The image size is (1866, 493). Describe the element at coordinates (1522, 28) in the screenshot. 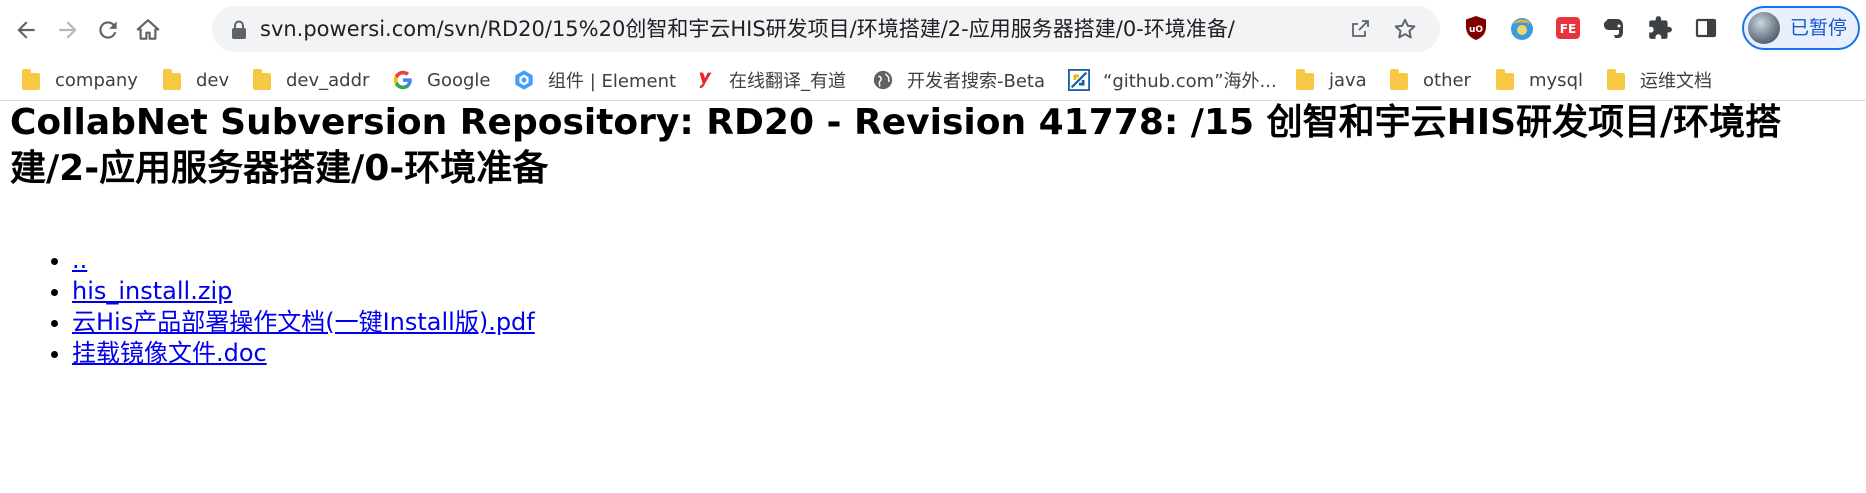

I see `ball-extension-icon` at that location.